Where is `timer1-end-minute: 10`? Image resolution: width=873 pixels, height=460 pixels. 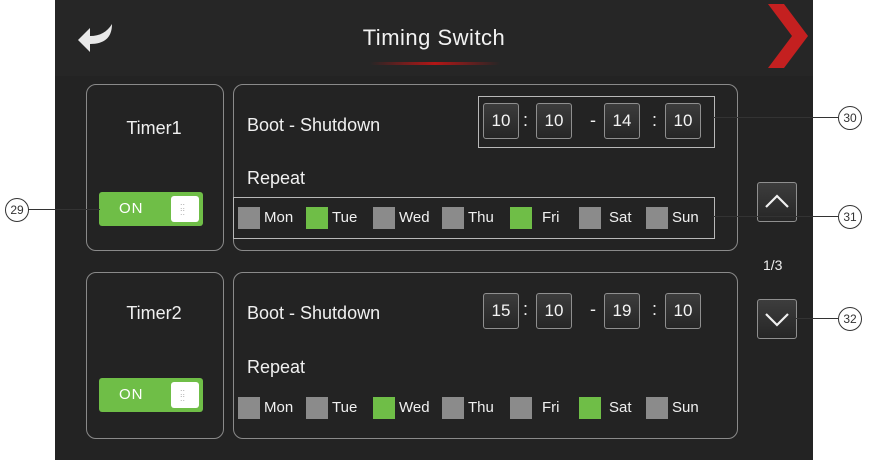
timer1-end-minute: 10 is located at coordinates (683, 121).